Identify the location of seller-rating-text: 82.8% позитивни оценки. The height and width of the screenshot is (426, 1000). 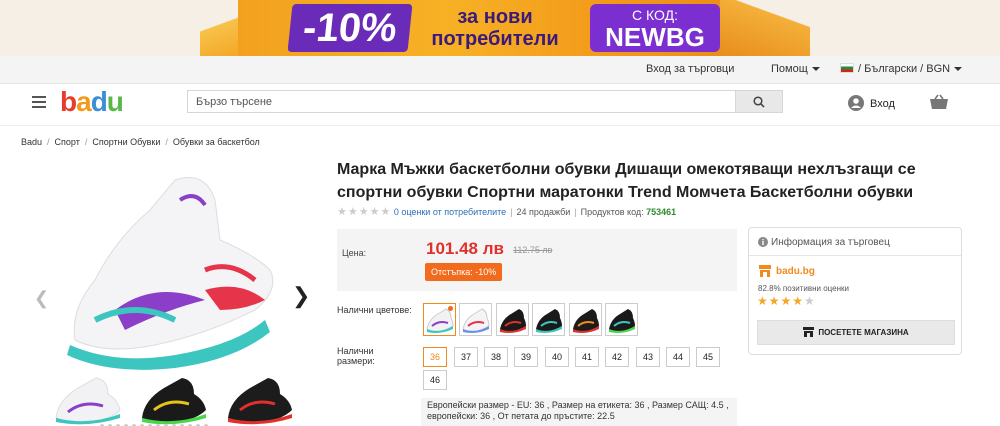
(804, 288).